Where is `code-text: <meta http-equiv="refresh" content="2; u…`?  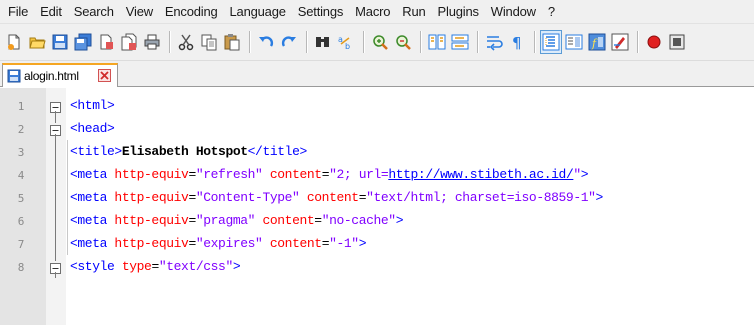
code-text: <meta http-equiv="refresh" content="2; u… is located at coordinates (329, 174).